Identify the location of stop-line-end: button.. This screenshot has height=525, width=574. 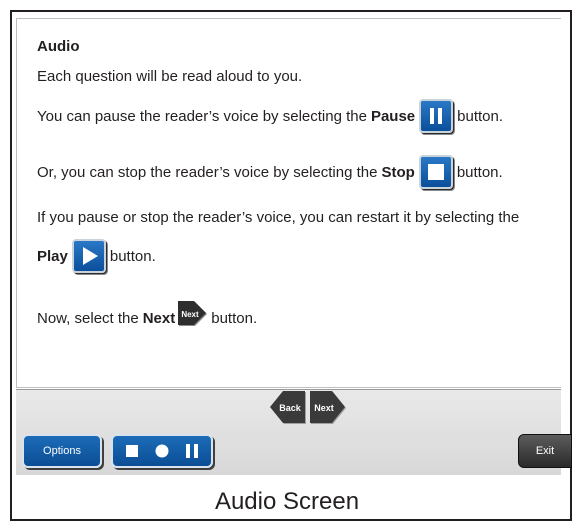
(479, 172).